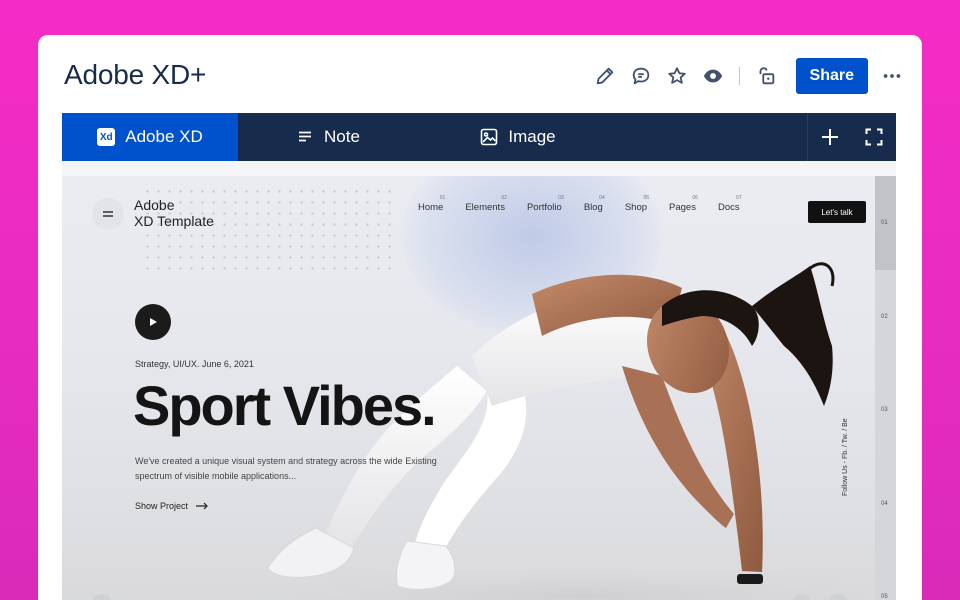 The image size is (960, 600). I want to click on embed-tabbar: Xd Adobe XD Note Image, so click(479, 137).